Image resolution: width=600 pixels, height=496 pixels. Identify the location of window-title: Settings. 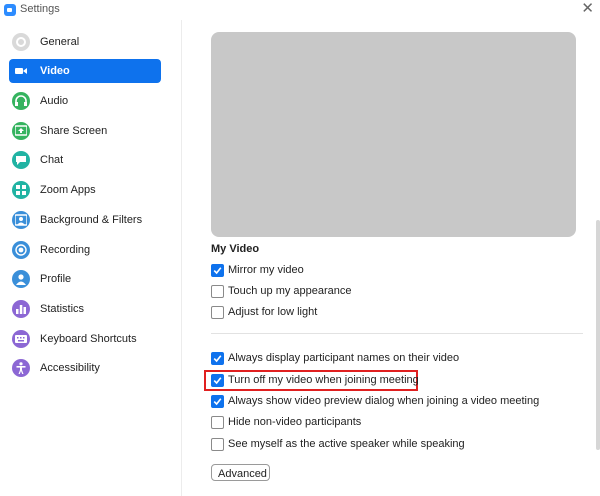
(40, 9).